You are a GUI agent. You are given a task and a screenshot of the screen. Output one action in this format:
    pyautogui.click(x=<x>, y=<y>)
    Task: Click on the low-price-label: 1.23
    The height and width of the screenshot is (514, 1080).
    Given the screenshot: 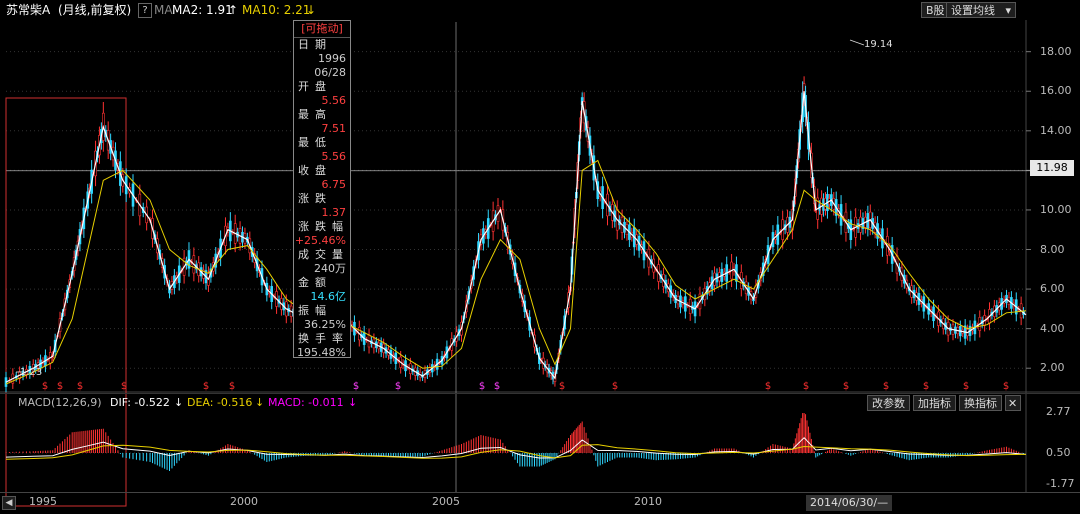 What is the action you would take?
    pyautogui.click(x=31, y=372)
    